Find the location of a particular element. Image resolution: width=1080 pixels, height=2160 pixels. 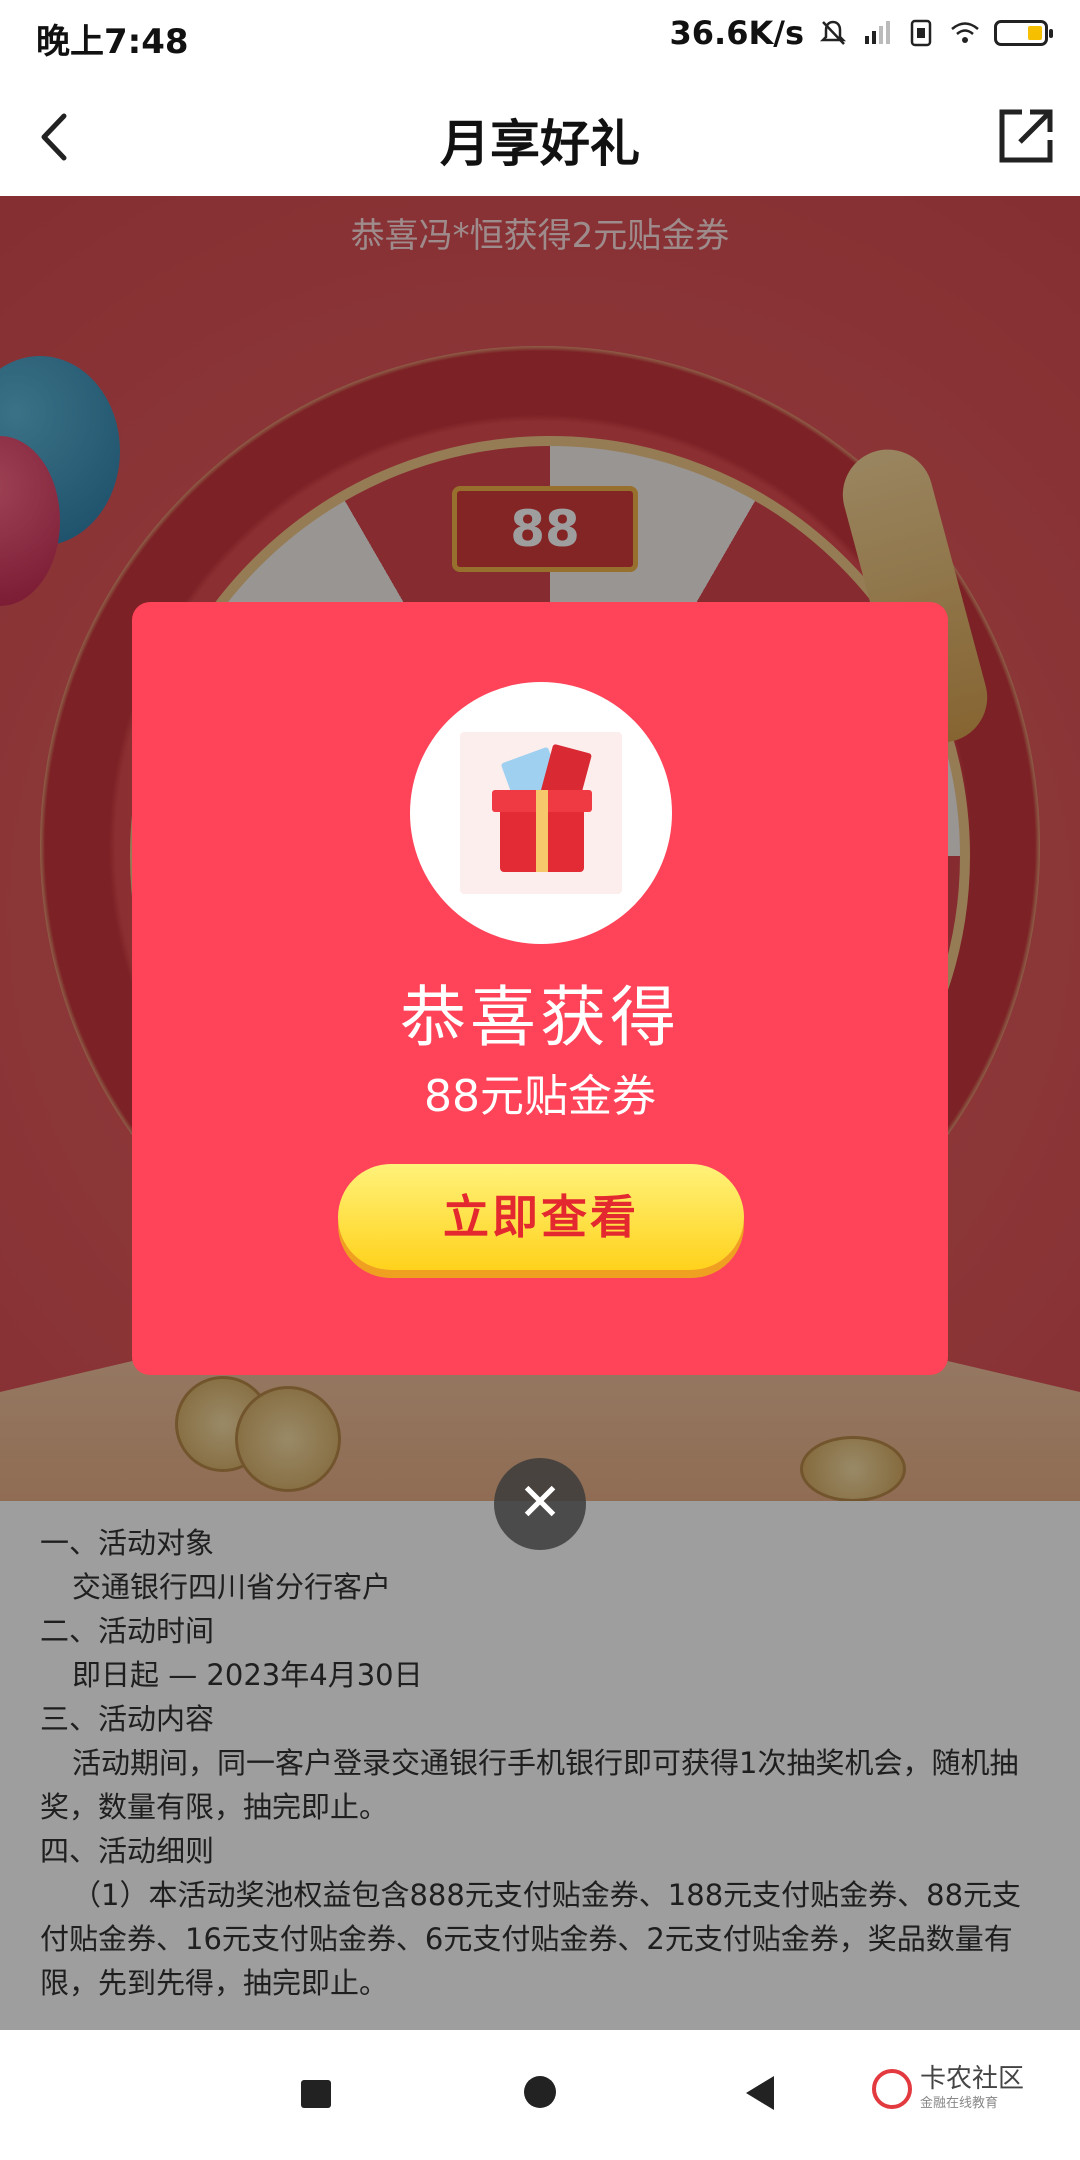

view-now-button: 立即查看 is located at coordinates (541, 1217).